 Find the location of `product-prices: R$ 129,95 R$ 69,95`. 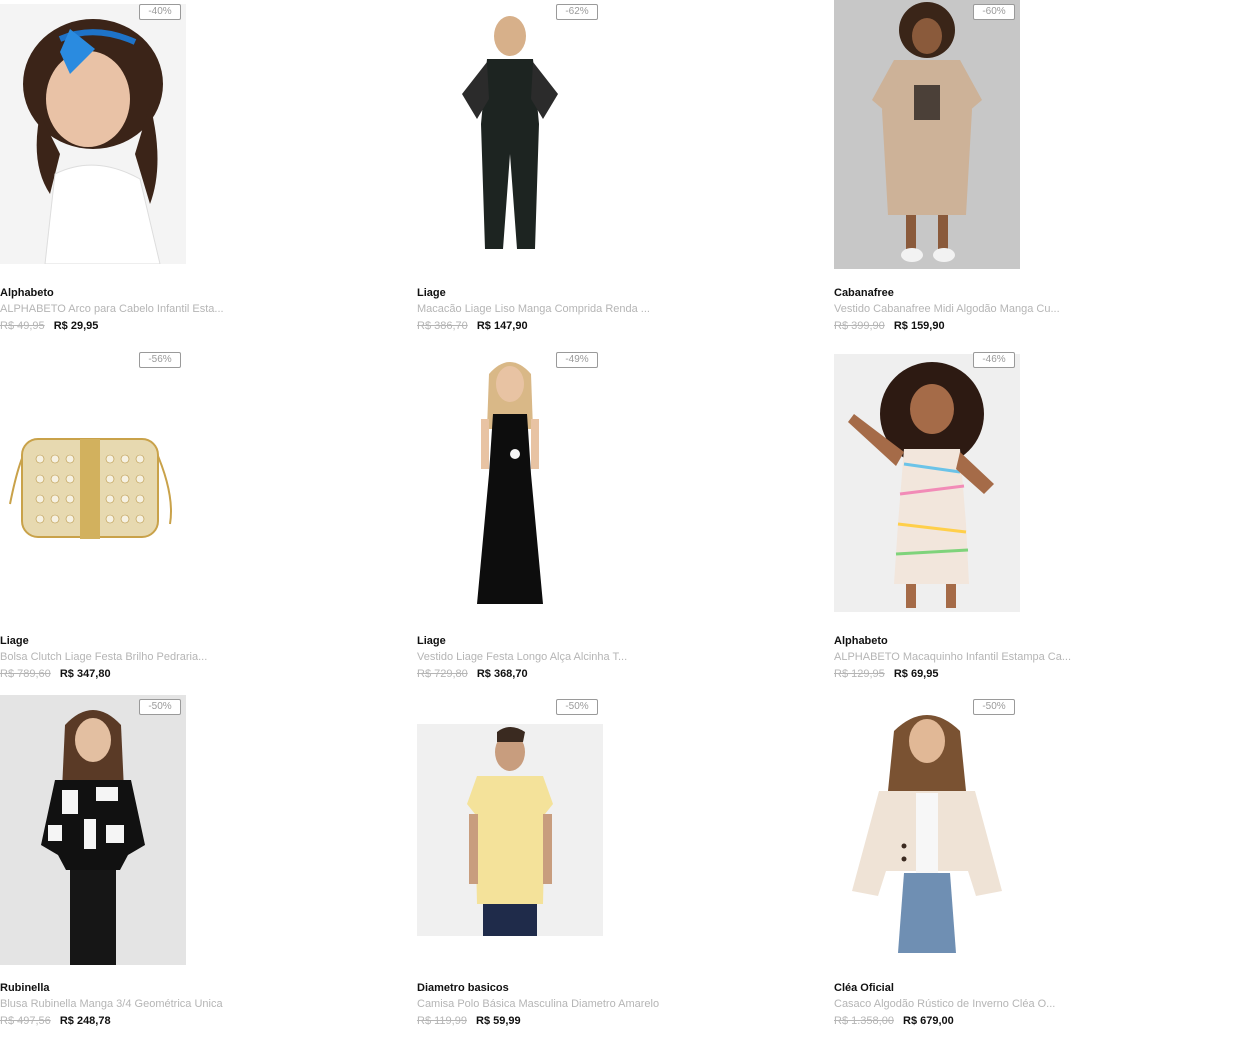

product-prices: R$ 129,95 R$ 69,95 is located at coordinates (886, 674).